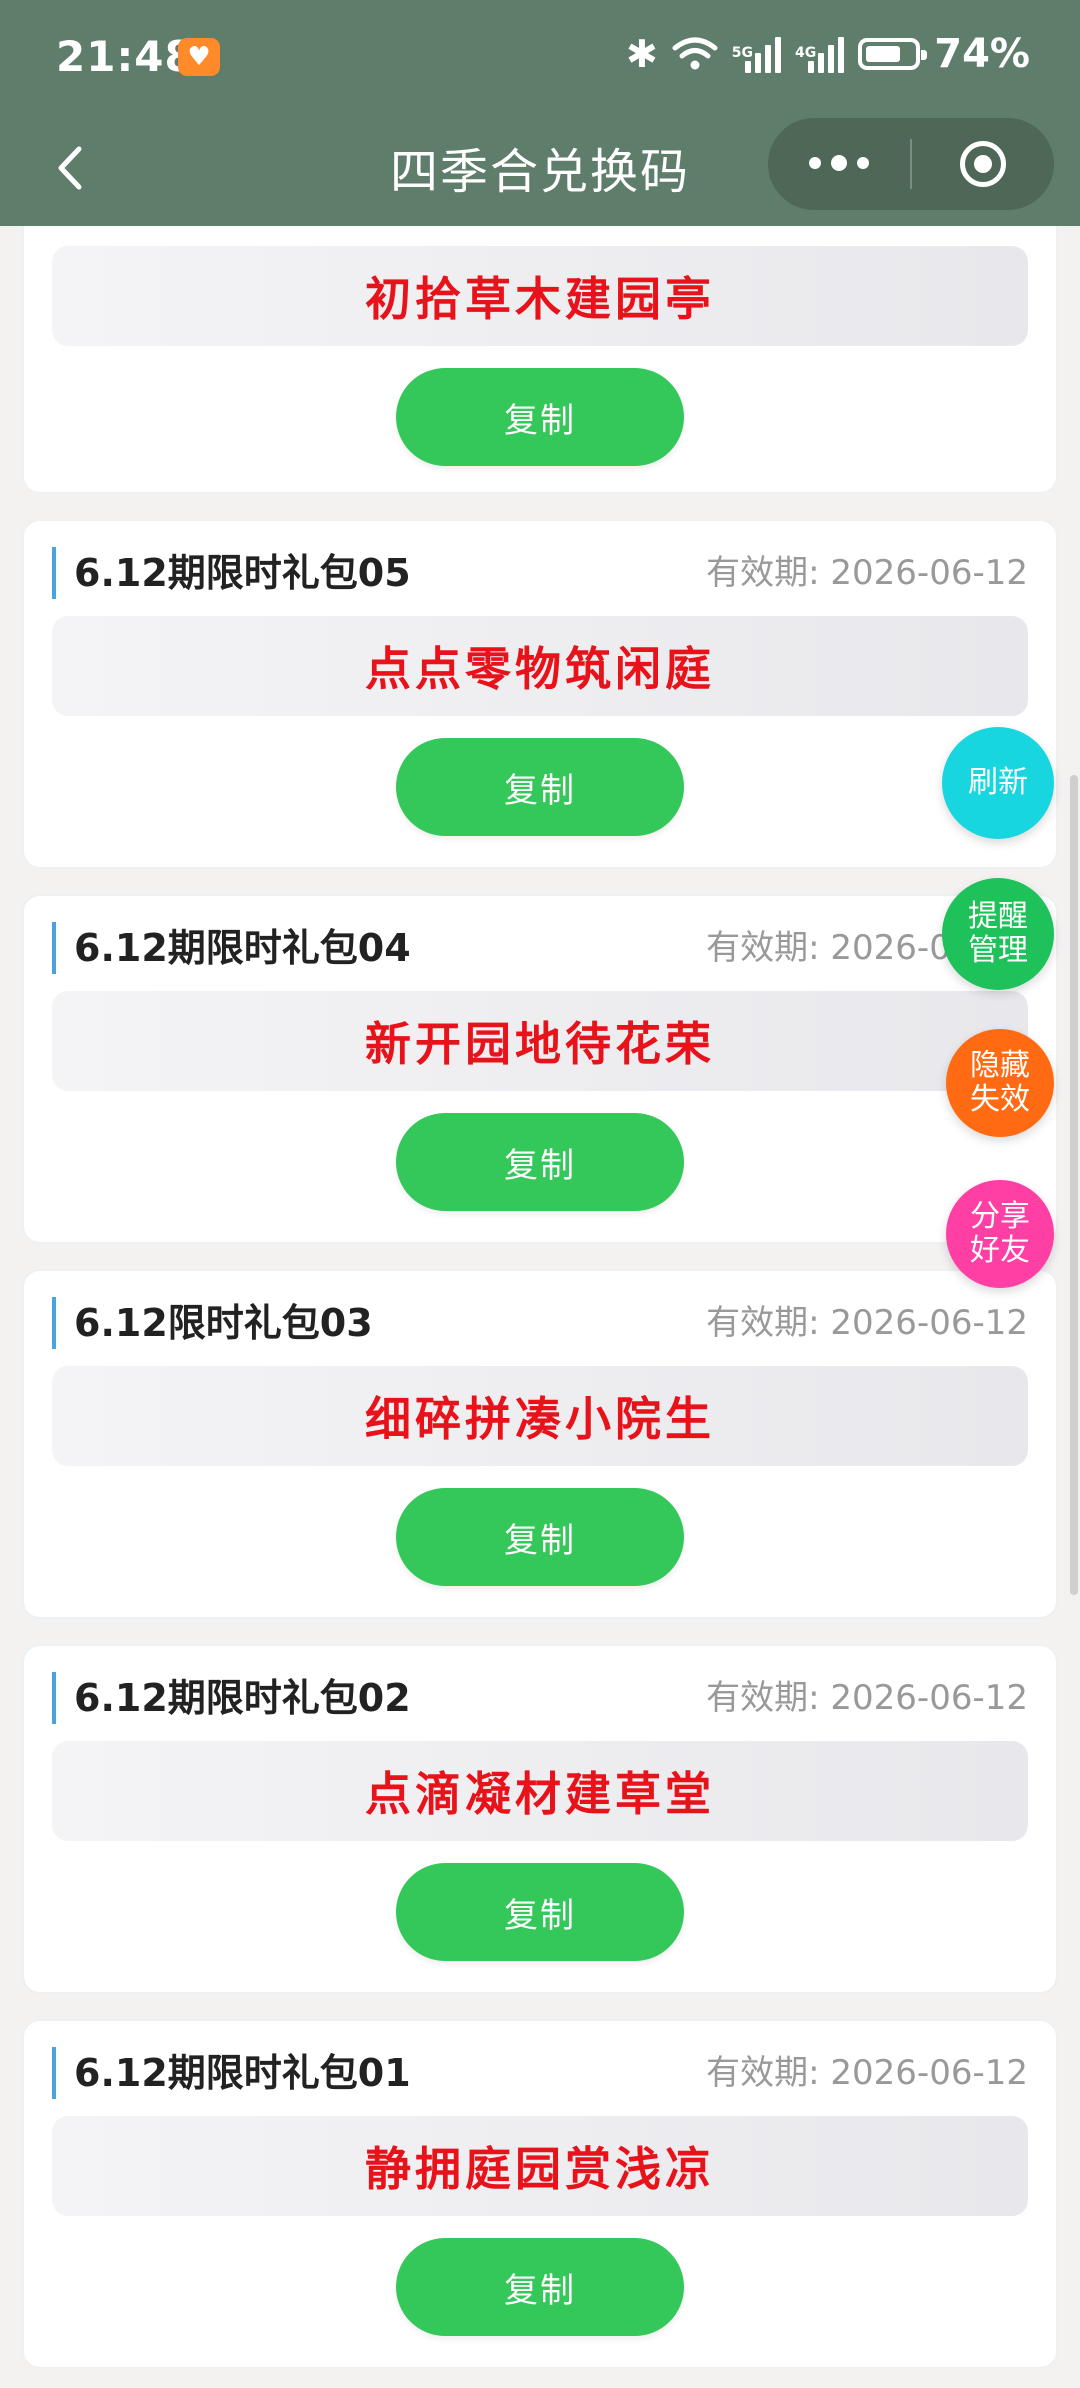  Describe the element at coordinates (820, 54) in the screenshot. I see `signal-4g: 4G` at that location.